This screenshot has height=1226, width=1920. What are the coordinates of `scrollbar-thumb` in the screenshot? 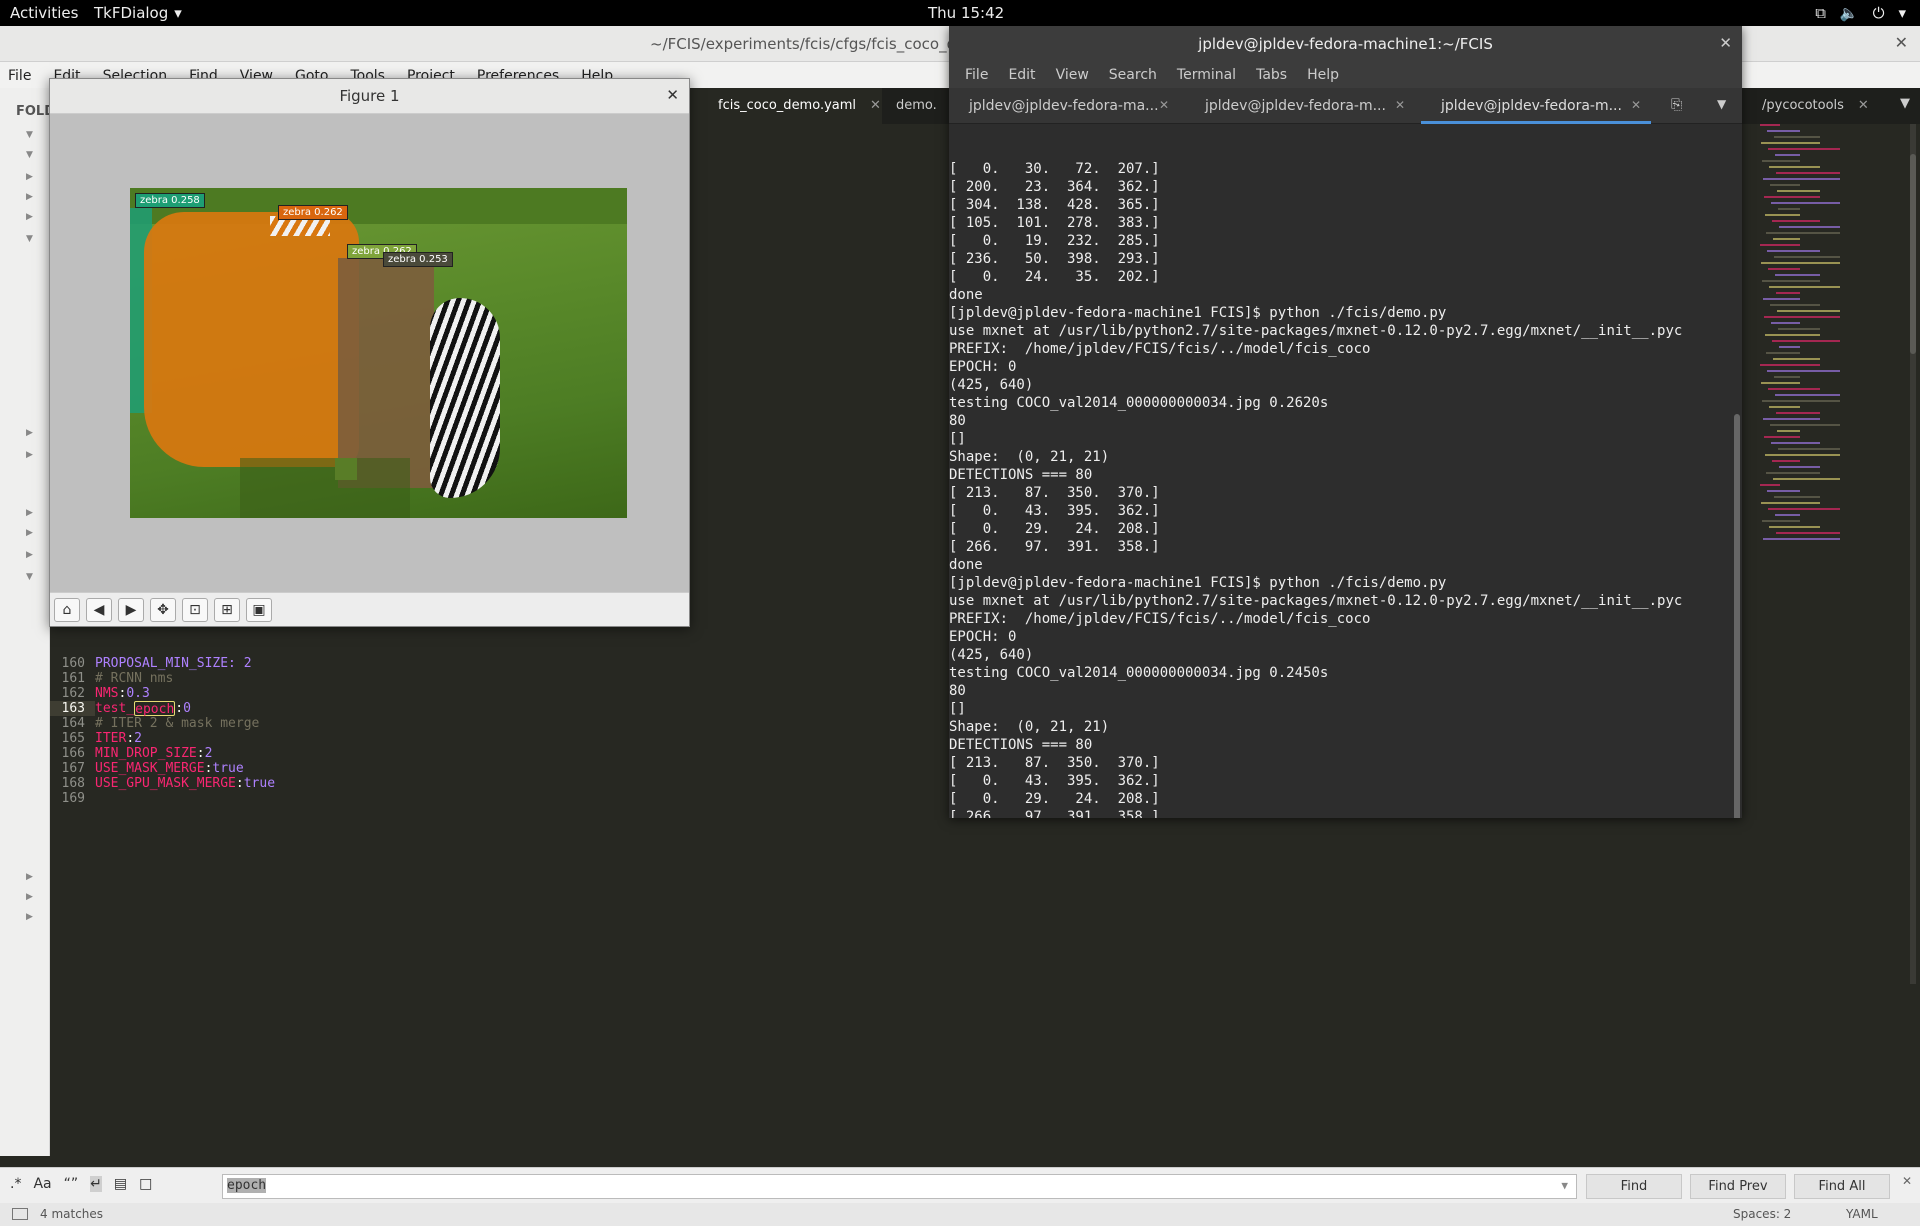 It's located at (1913, 254).